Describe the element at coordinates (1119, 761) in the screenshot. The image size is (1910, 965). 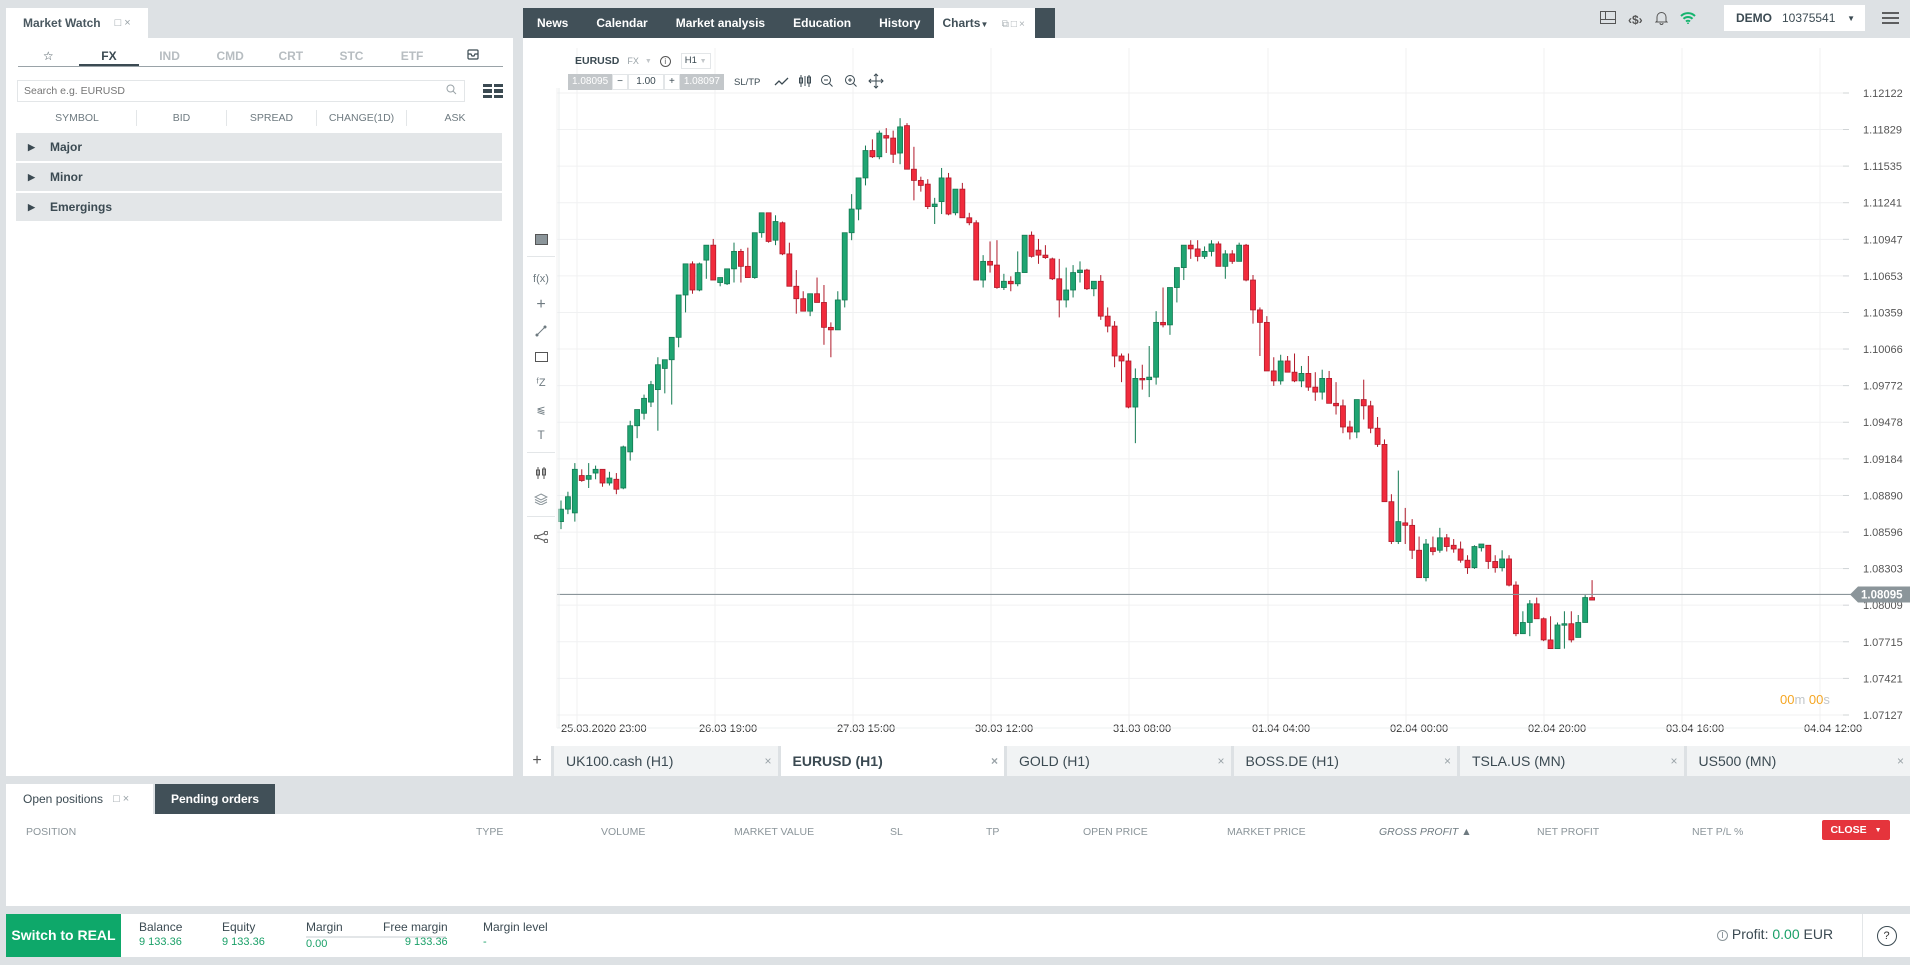
I see `chart-tab: GOLD (H1) ×` at that location.